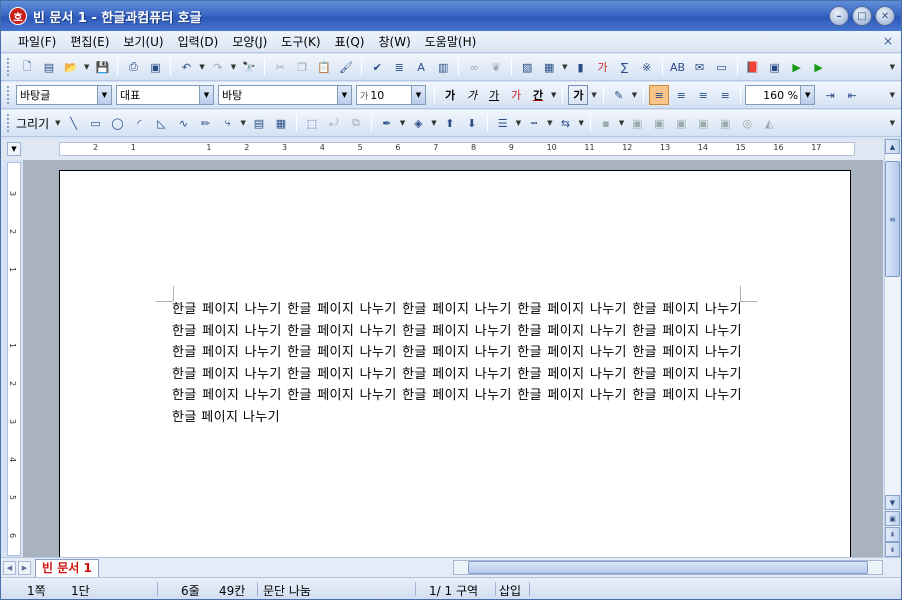  I want to click on book-icon: 📕, so click(753, 67).